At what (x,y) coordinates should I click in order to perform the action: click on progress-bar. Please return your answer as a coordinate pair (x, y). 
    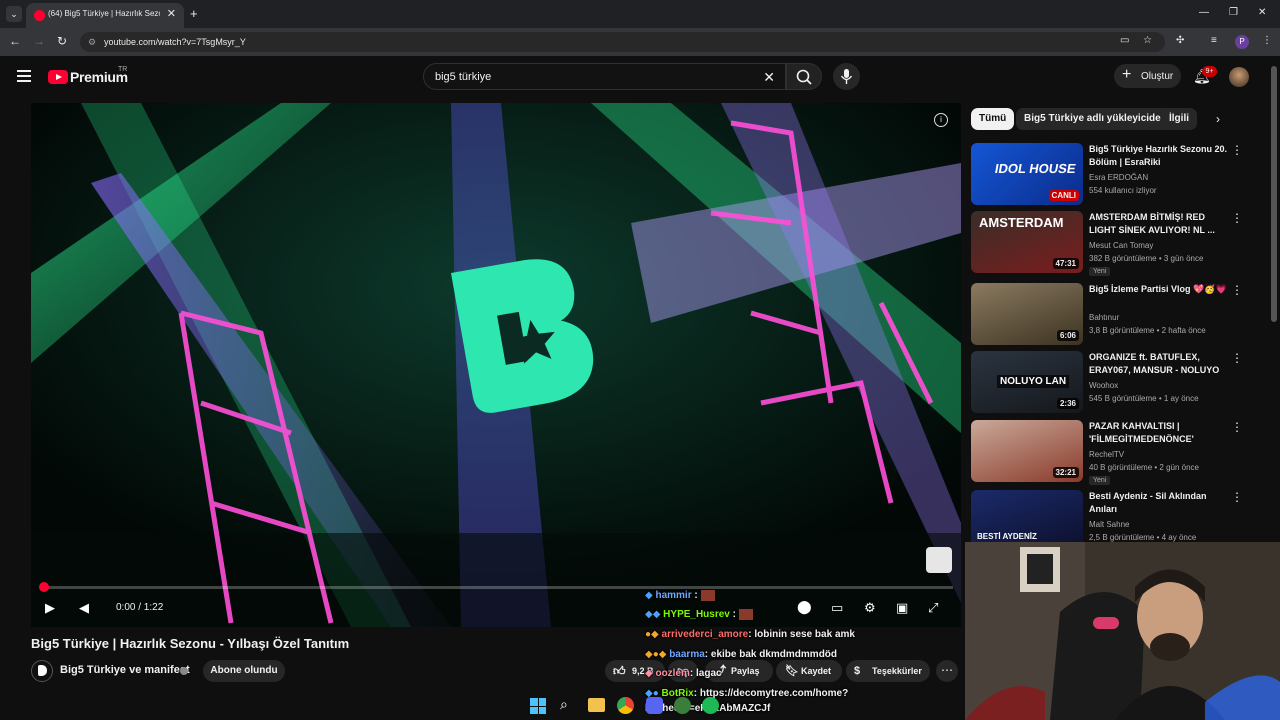
    Looking at the image, I should click on (496, 587).